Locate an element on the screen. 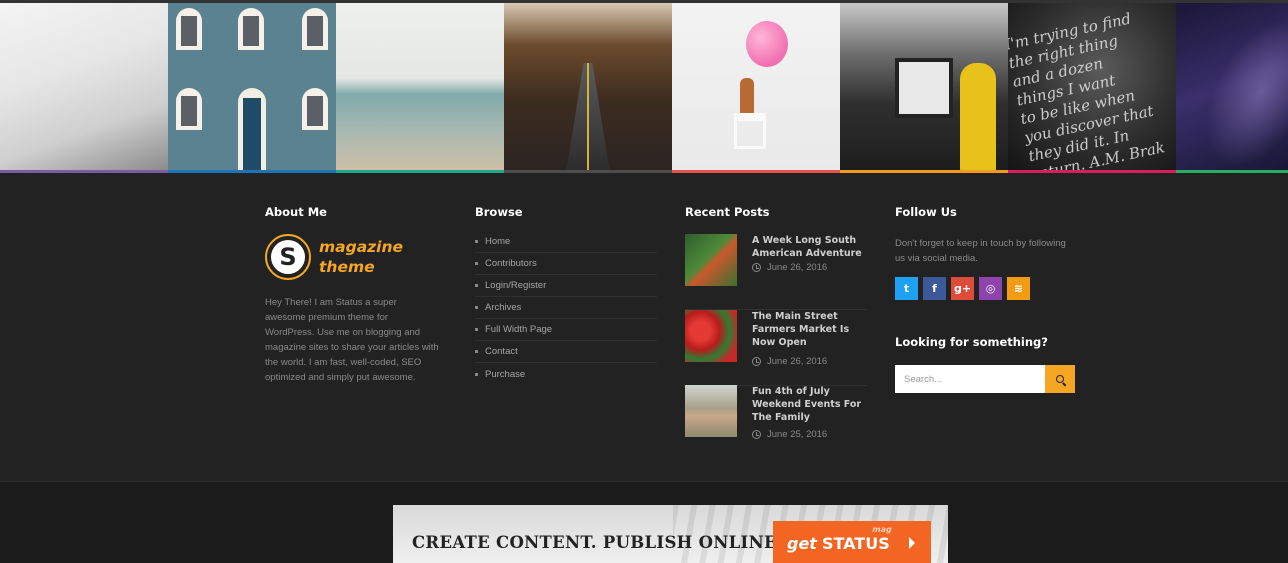  google-plus-icon: g+ is located at coordinates (962, 288).